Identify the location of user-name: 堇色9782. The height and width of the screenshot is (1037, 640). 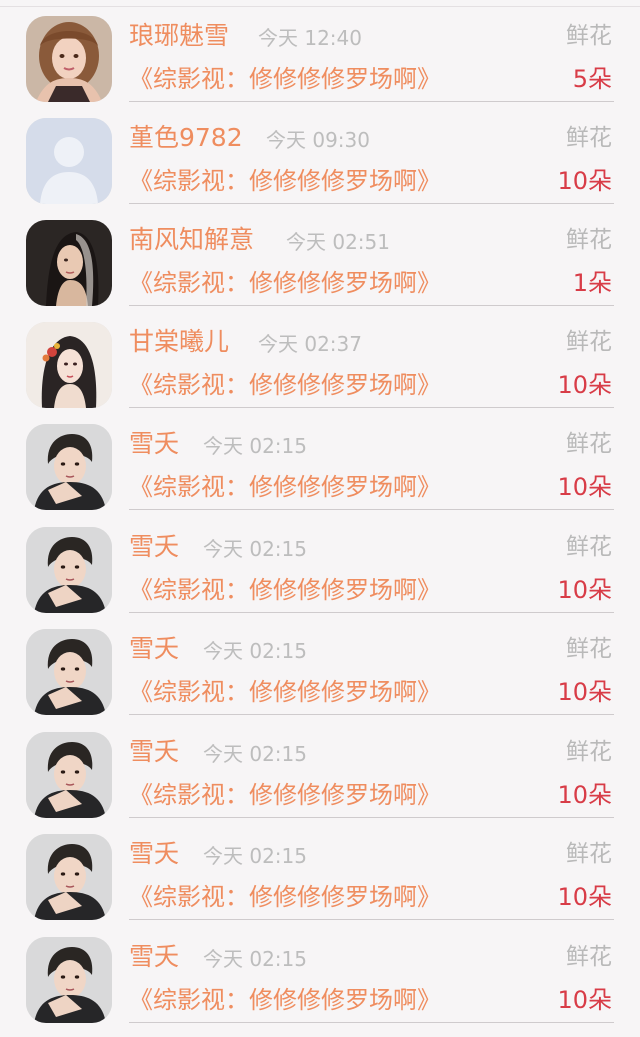
(186, 138).